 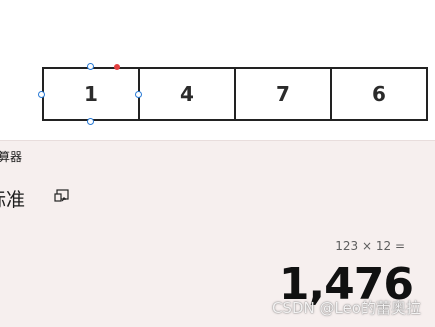 What do you see at coordinates (138, 94) in the screenshot?
I see `resize-handle-right` at bounding box center [138, 94].